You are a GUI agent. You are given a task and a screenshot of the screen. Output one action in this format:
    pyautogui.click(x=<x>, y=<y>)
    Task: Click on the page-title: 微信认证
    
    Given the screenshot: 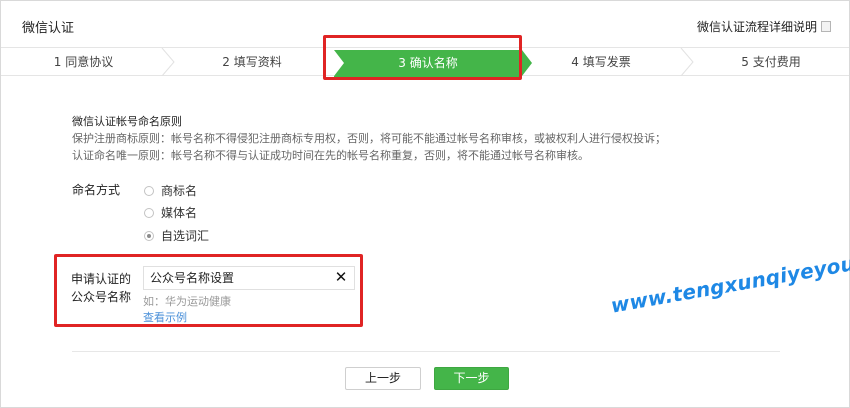 What is the action you would take?
    pyautogui.click(x=48, y=28)
    